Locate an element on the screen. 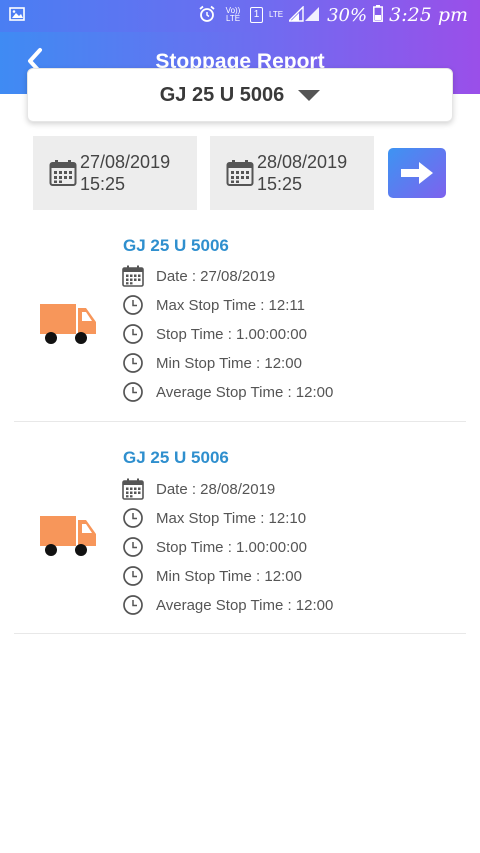 This screenshot has height=853, width=480. to-date-text: 28/08/2019 15:25 is located at coordinates (302, 173).